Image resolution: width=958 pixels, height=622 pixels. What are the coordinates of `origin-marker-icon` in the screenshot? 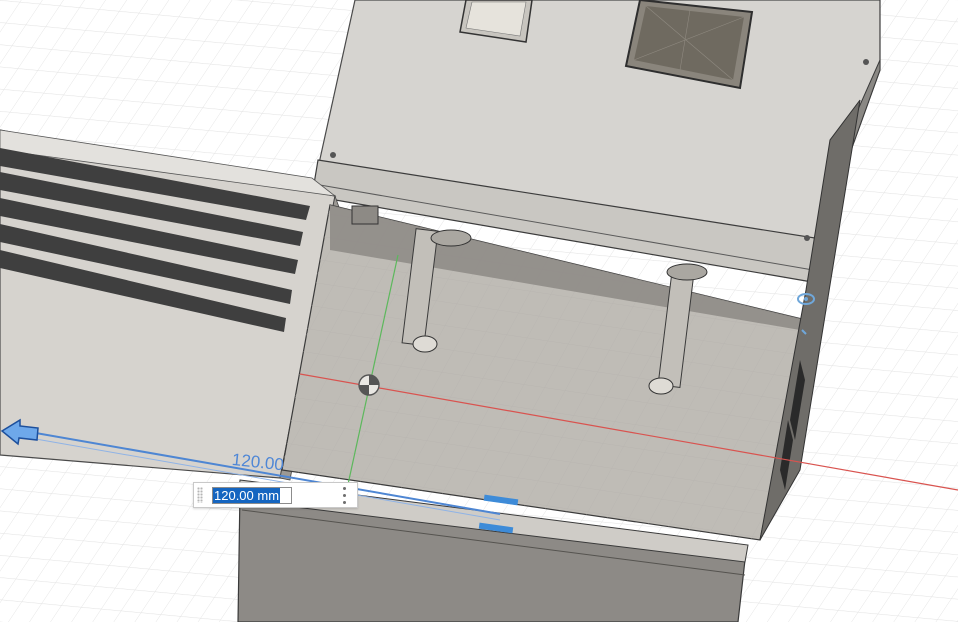 It's located at (369, 385).